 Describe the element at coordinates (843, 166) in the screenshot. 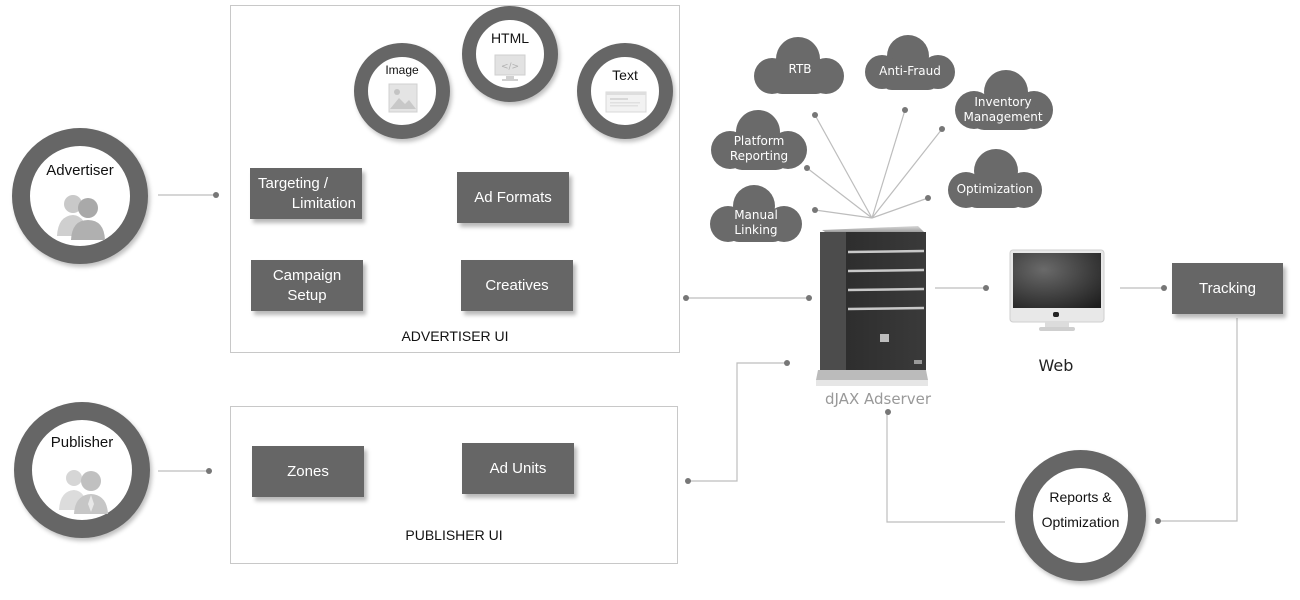

I see `wire-rtb` at that location.